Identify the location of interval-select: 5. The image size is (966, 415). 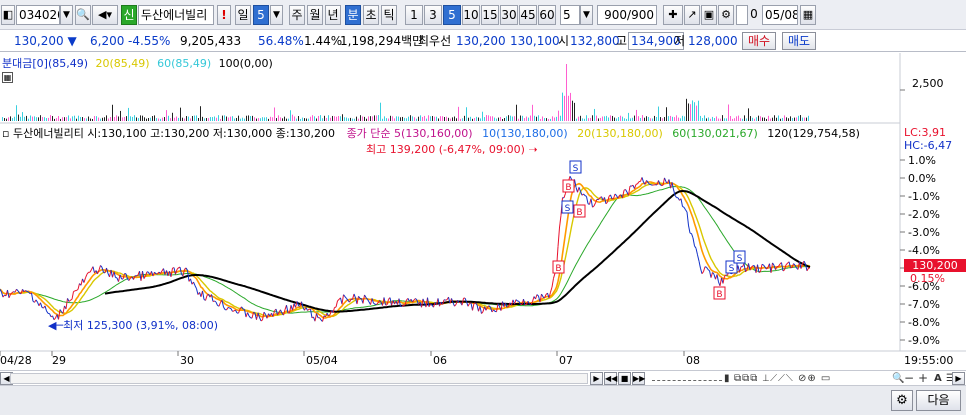
(570, 15).